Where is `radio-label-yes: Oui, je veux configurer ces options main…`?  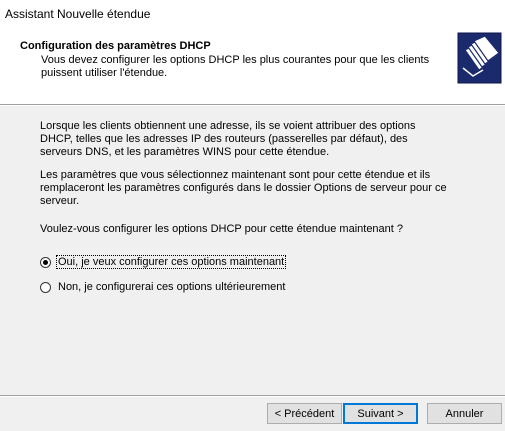 radio-label-yes: Oui, je veux configurer ces options main… is located at coordinates (171, 262).